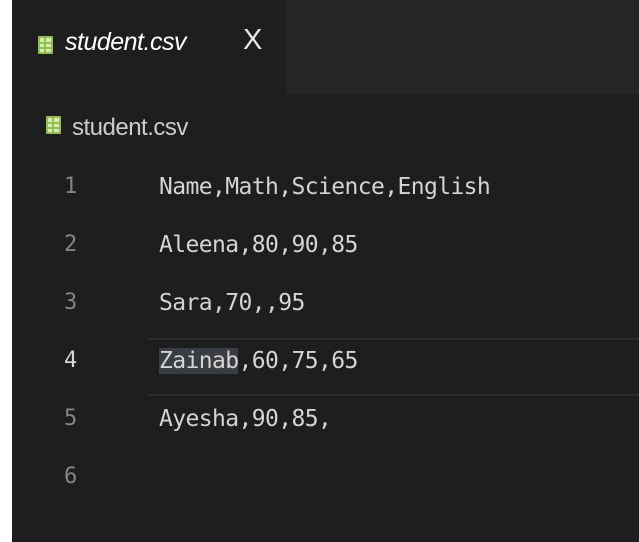 Image resolution: width=639 pixels, height=542 pixels. What do you see at coordinates (71, 476) in the screenshot?
I see `line-number: 6` at bounding box center [71, 476].